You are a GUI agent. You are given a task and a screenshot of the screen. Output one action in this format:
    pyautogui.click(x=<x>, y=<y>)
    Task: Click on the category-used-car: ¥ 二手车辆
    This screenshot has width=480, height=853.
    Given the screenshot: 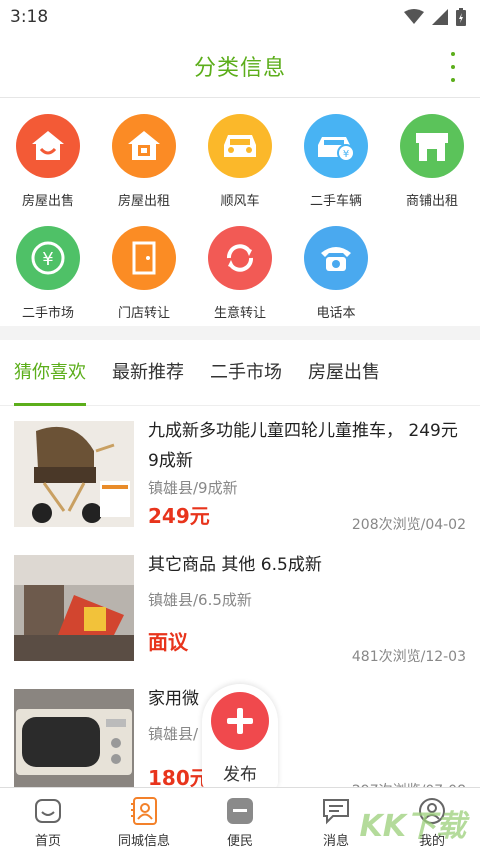 What is the action you would take?
    pyautogui.click(x=336, y=164)
    